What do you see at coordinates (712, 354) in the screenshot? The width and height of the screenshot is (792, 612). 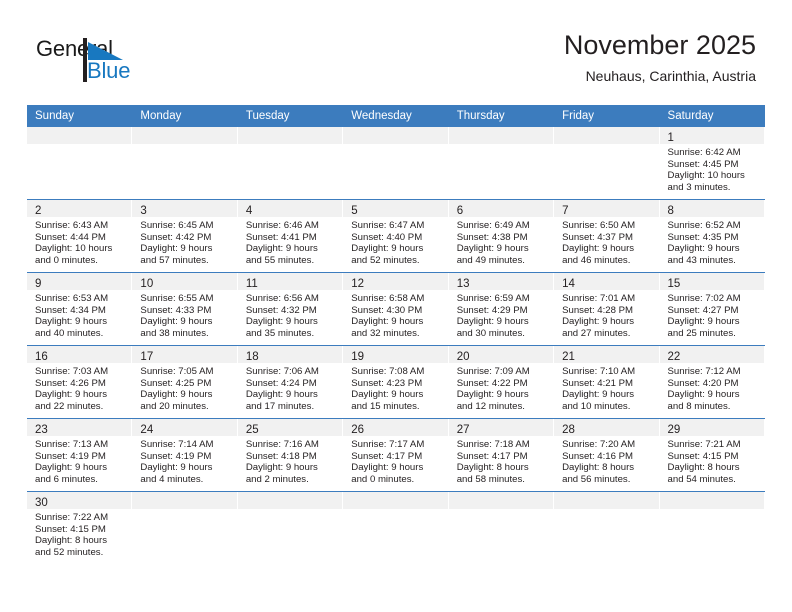 I see `day-number-band: 22` at bounding box center [712, 354].